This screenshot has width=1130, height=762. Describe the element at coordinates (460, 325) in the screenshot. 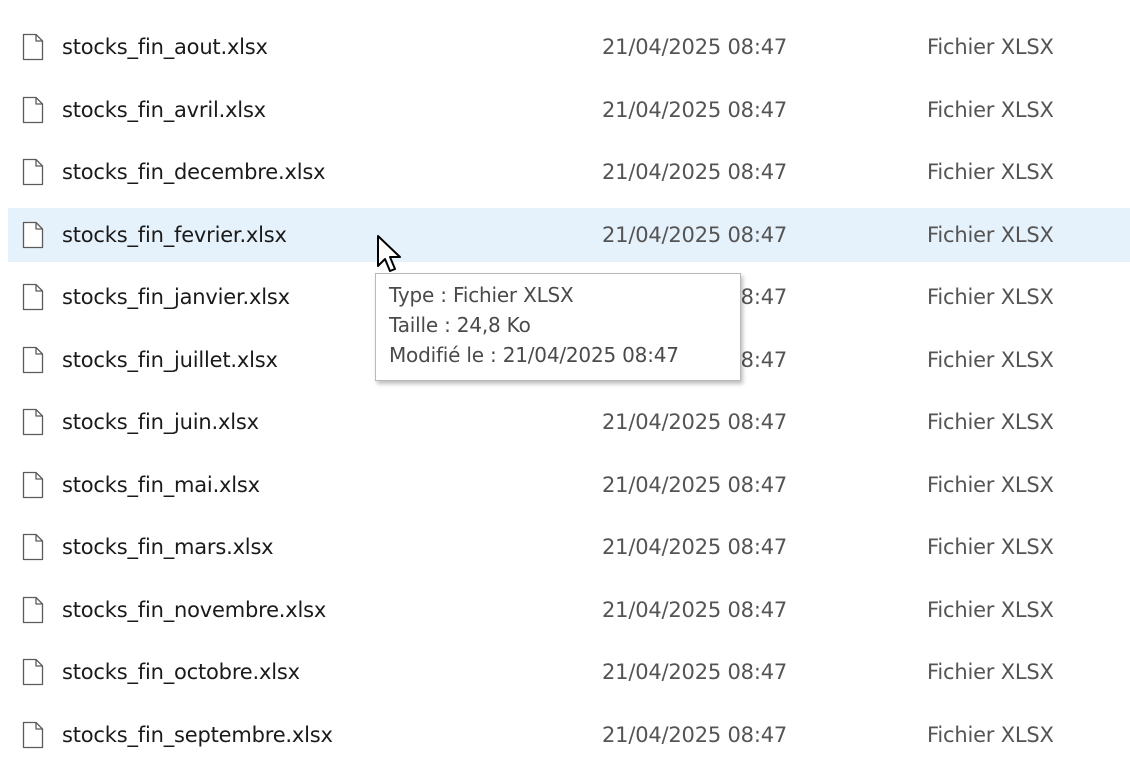

I see `tooltip-size: Taille : 24,8 Ko` at that location.